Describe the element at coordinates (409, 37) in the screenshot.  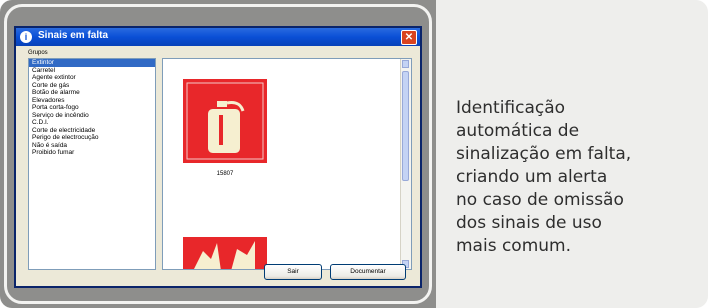
I see `close-button: ✕` at that location.